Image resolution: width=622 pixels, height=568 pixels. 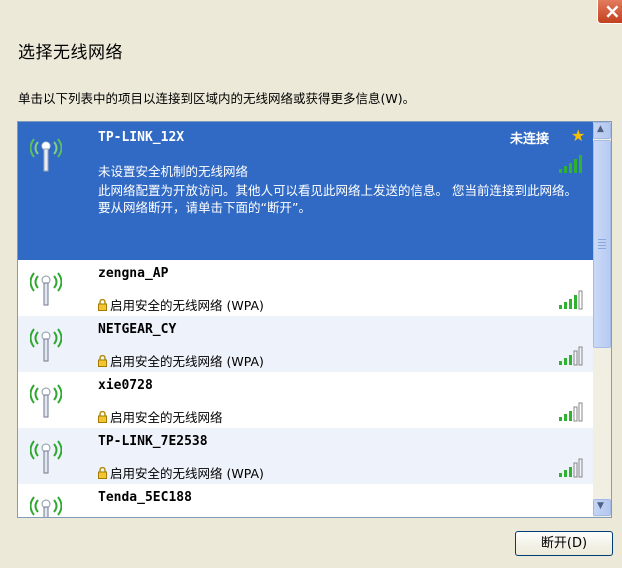 I want to click on network-name: Tenda_5EC188, so click(x=145, y=497).